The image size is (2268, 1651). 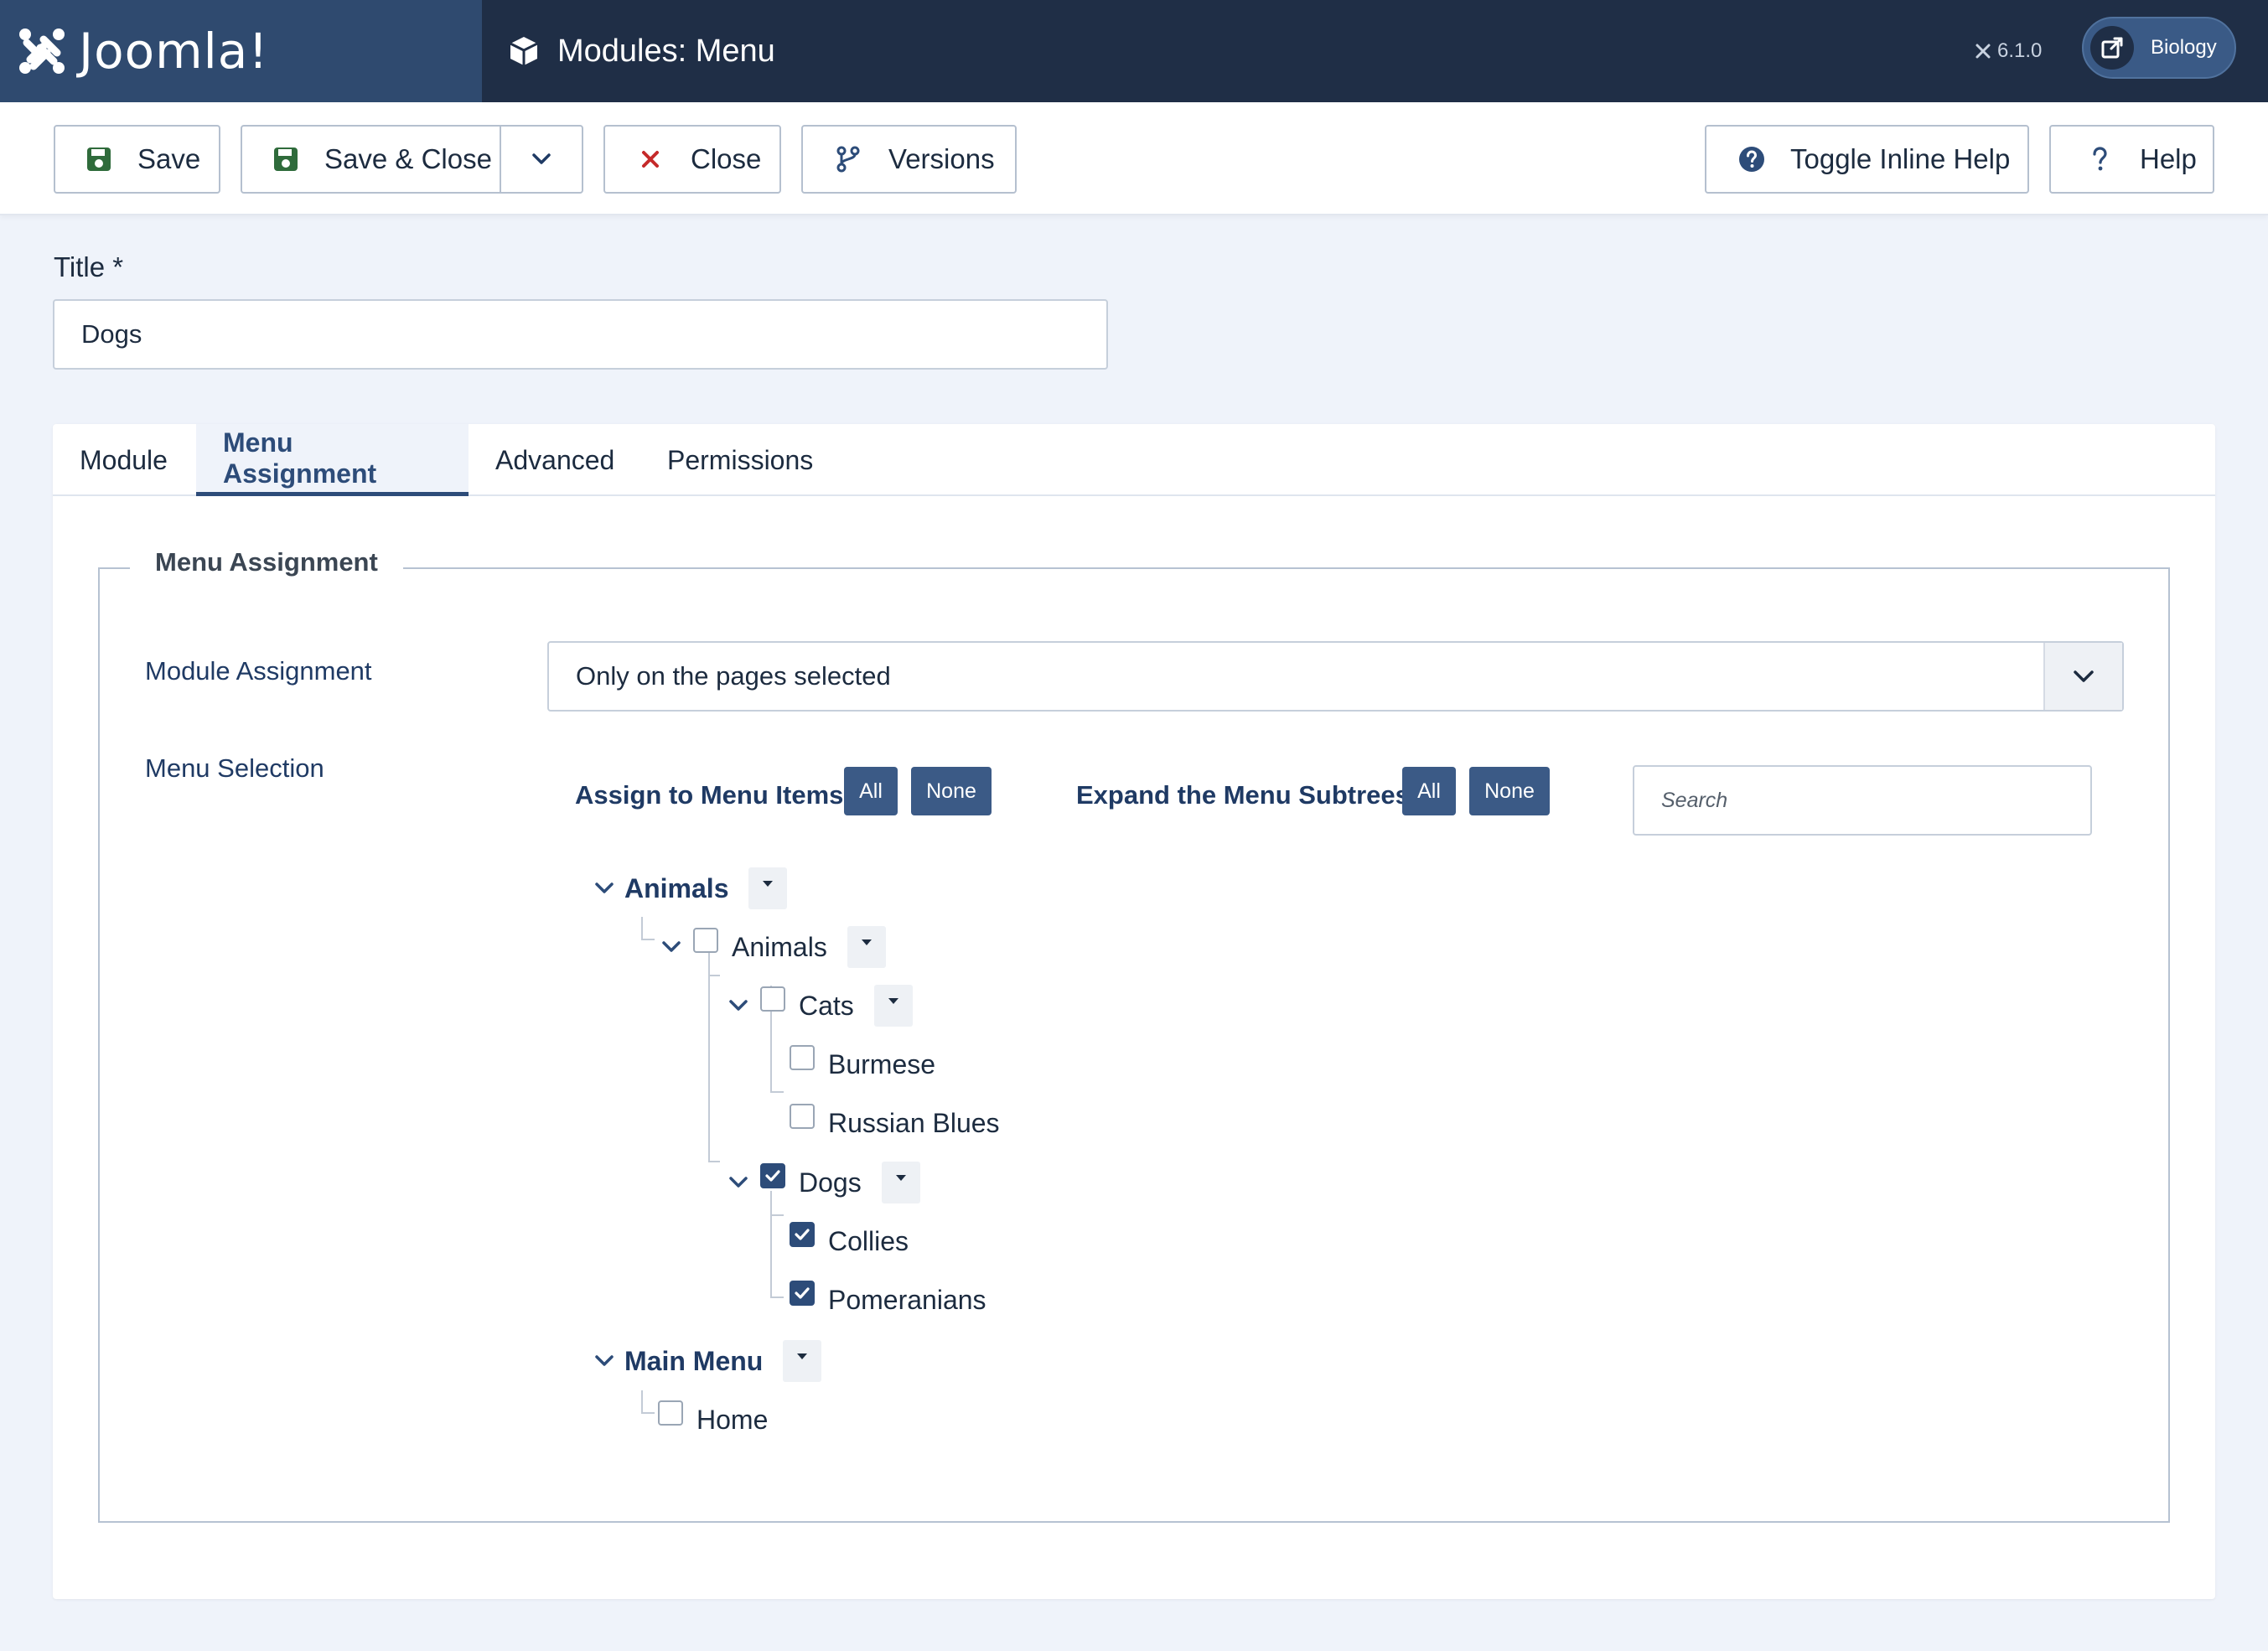 What do you see at coordinates (771, 947) in the screenshot?
I see `tree-item-animals: Animals` at bounding box center [771, 947].